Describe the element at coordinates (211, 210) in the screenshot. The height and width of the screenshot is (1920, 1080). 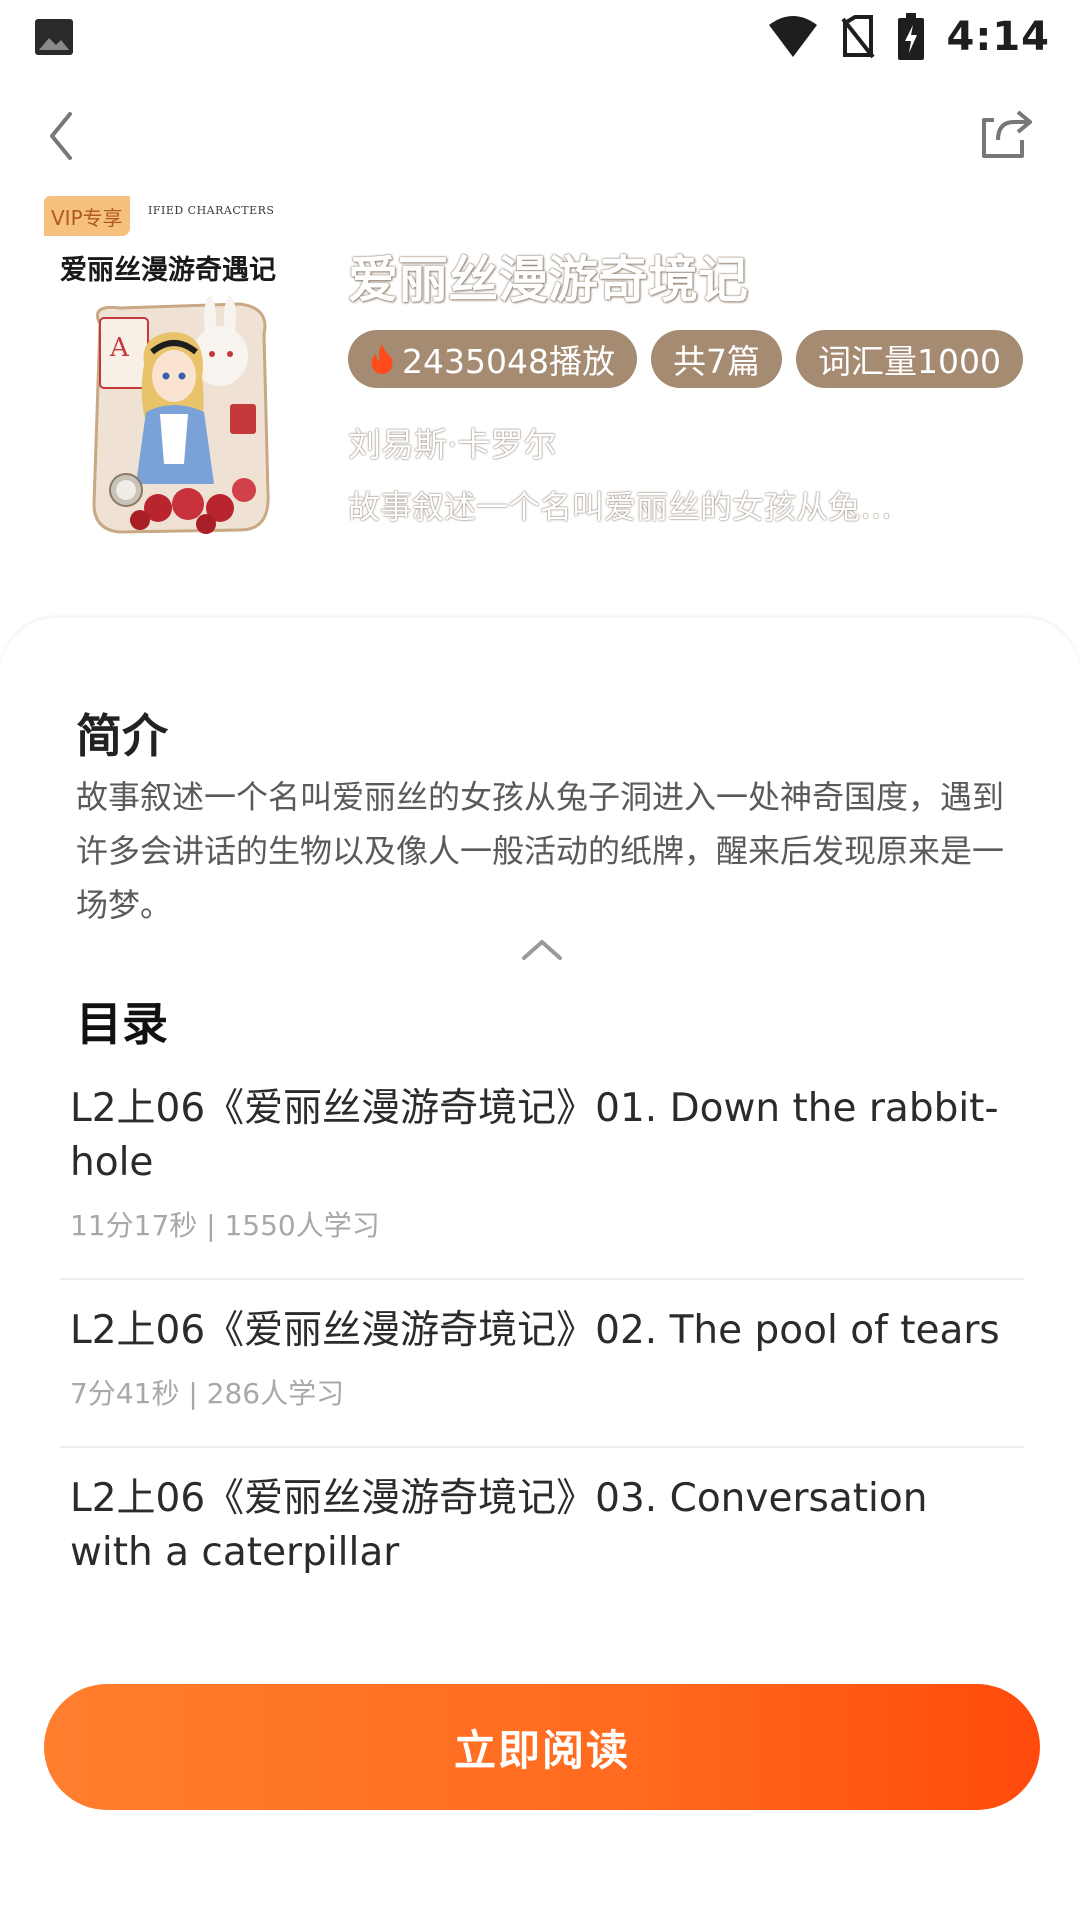
I see `cover-subtitle: IFIED CHARACTERS` at that location.